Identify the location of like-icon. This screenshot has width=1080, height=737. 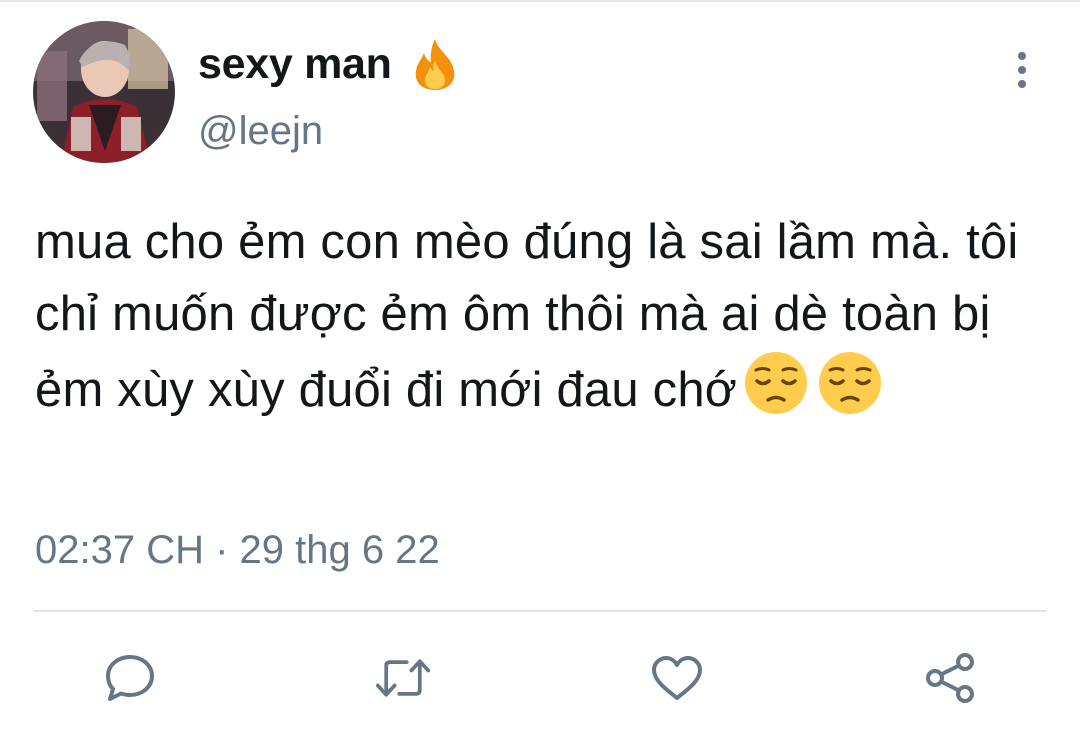
(677, 678).